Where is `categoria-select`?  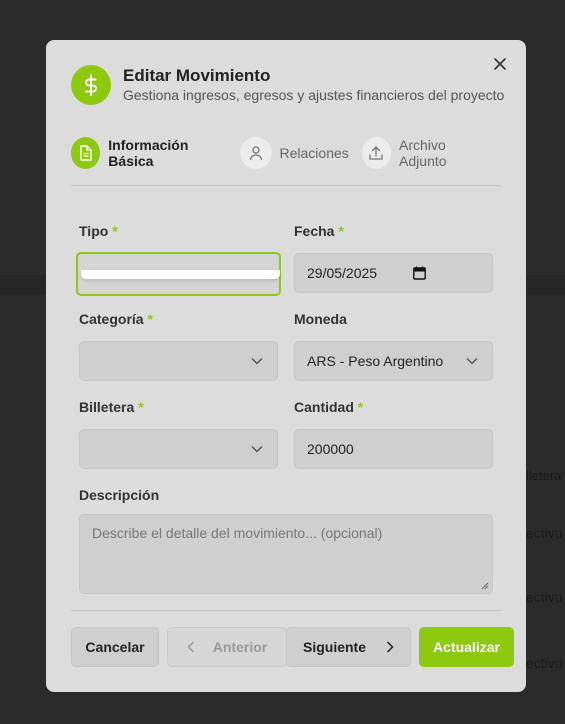 categoria-select is located at coordinates (178, 361).